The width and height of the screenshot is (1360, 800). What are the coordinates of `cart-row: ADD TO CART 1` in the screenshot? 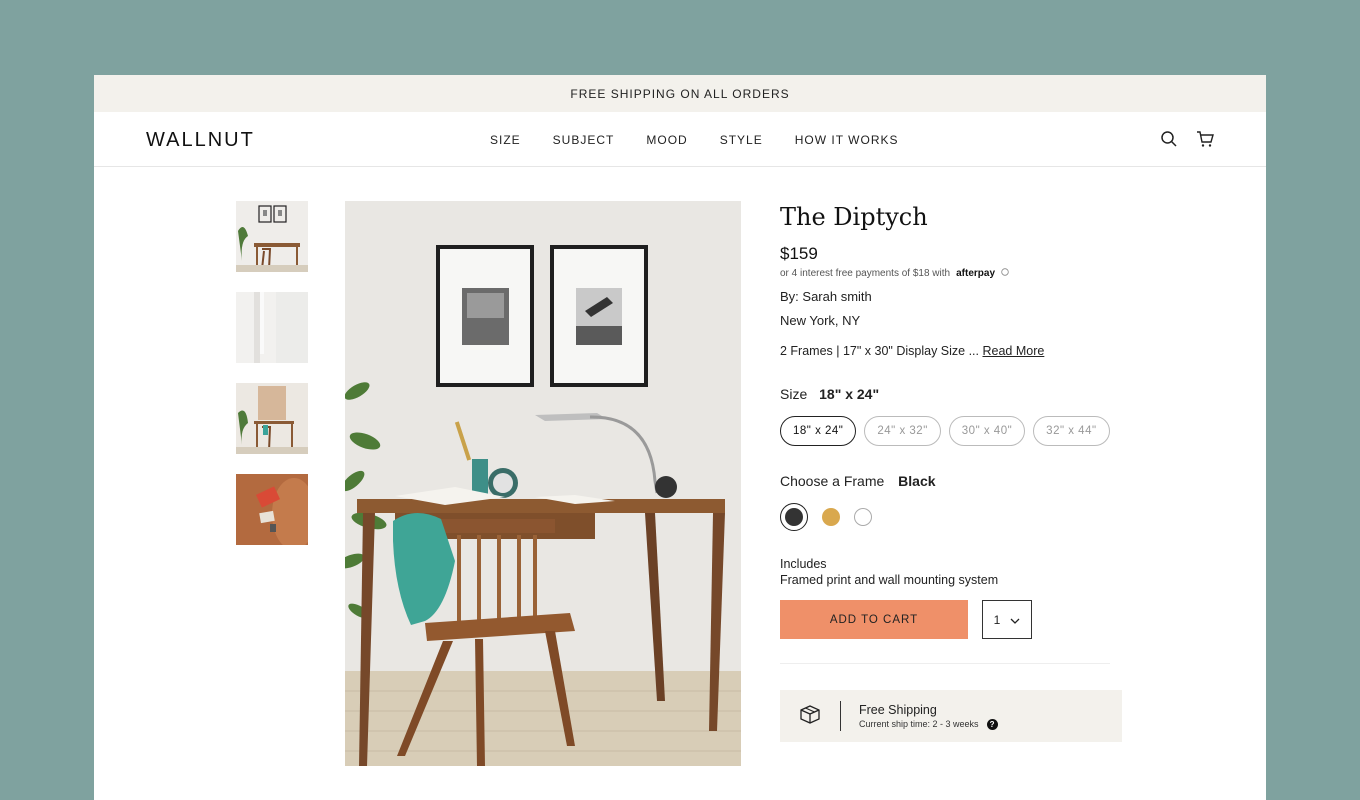 It's located at (960, 619).